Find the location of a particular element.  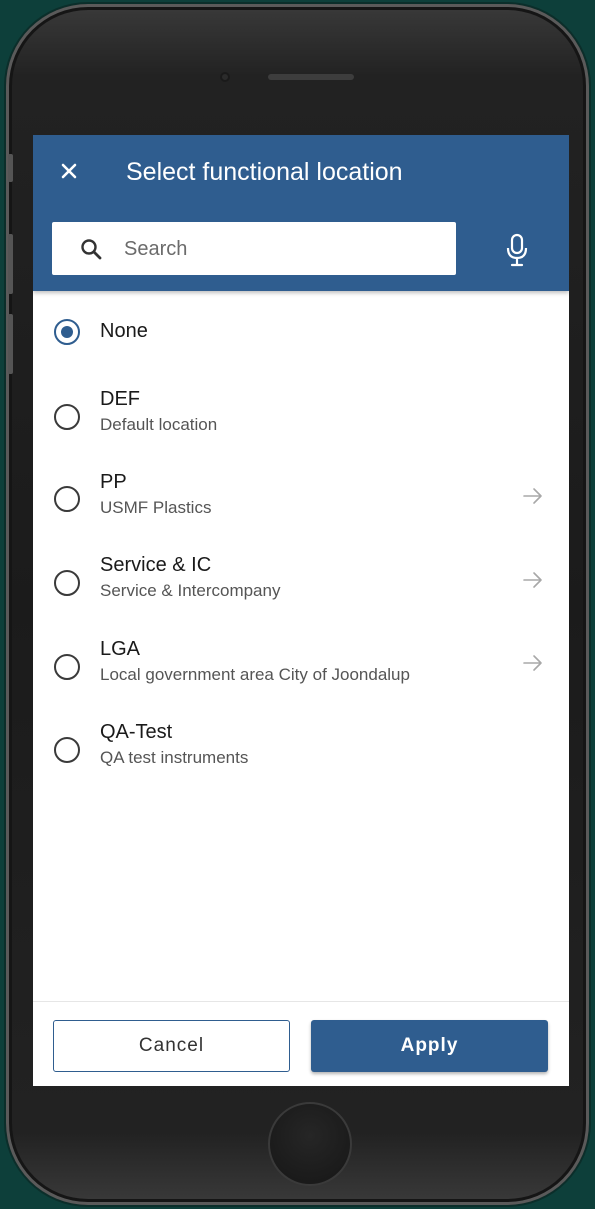

dialog-header: Select functional location is located at coordinates (301, 213).